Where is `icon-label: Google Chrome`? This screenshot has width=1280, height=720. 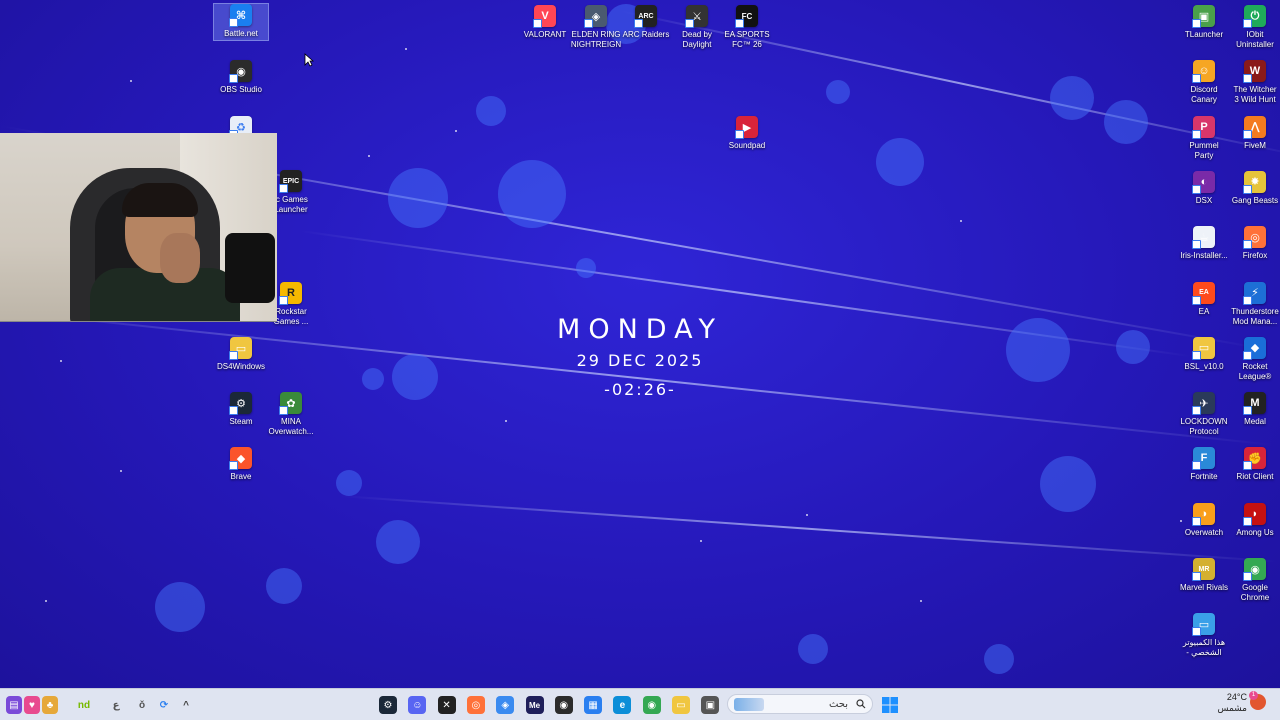
icon-label: Google Chrome is located at coordinates (1255, 592).